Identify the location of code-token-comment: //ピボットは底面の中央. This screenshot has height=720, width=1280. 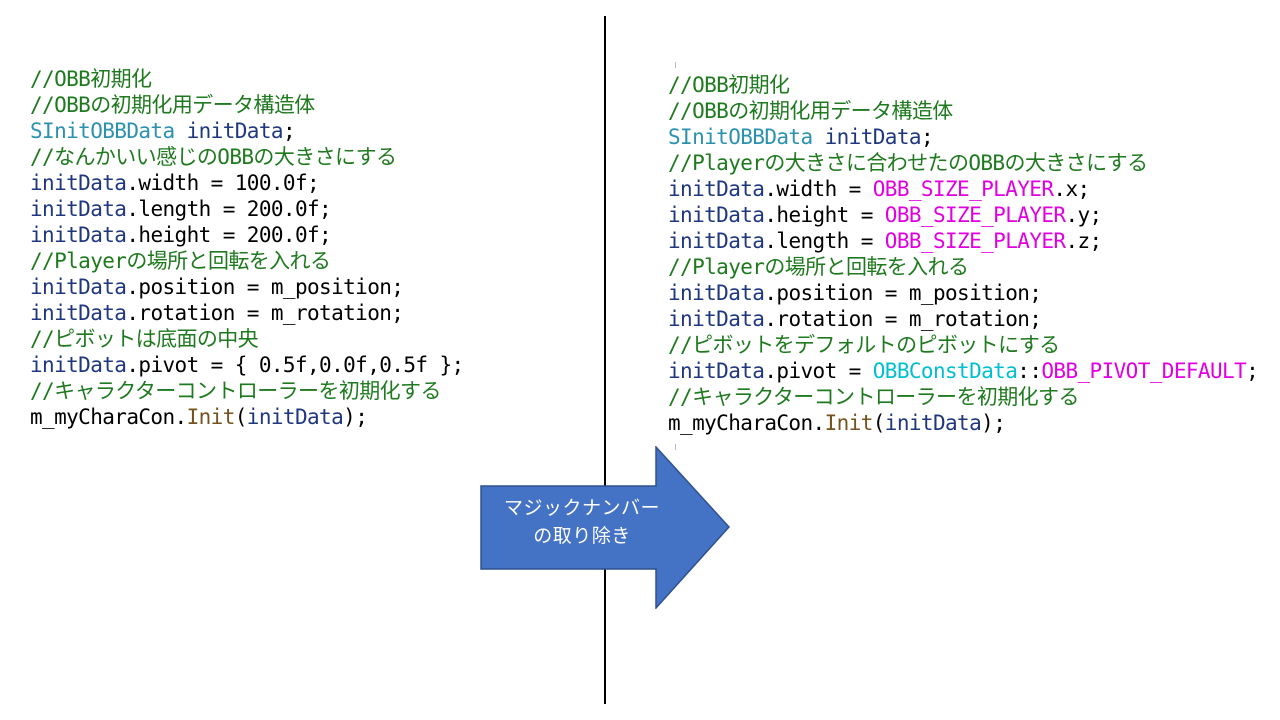
(144, 339).